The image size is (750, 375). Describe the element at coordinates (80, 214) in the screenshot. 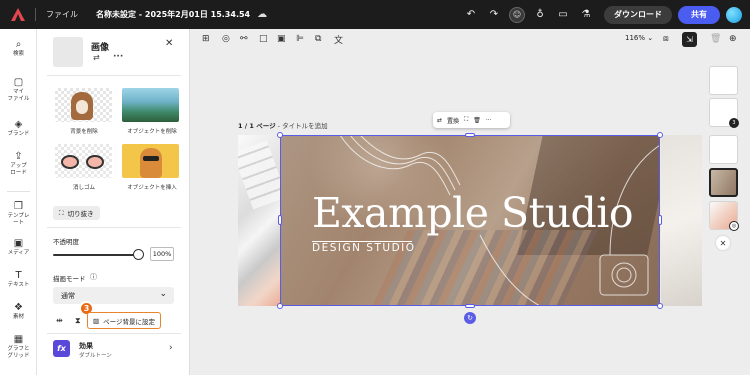

I see `crop-label: 切り抜き` at that location.